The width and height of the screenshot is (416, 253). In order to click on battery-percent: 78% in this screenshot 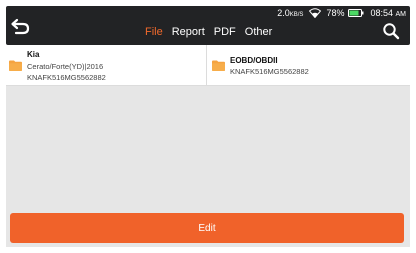, I will do `click(335, 13)`.